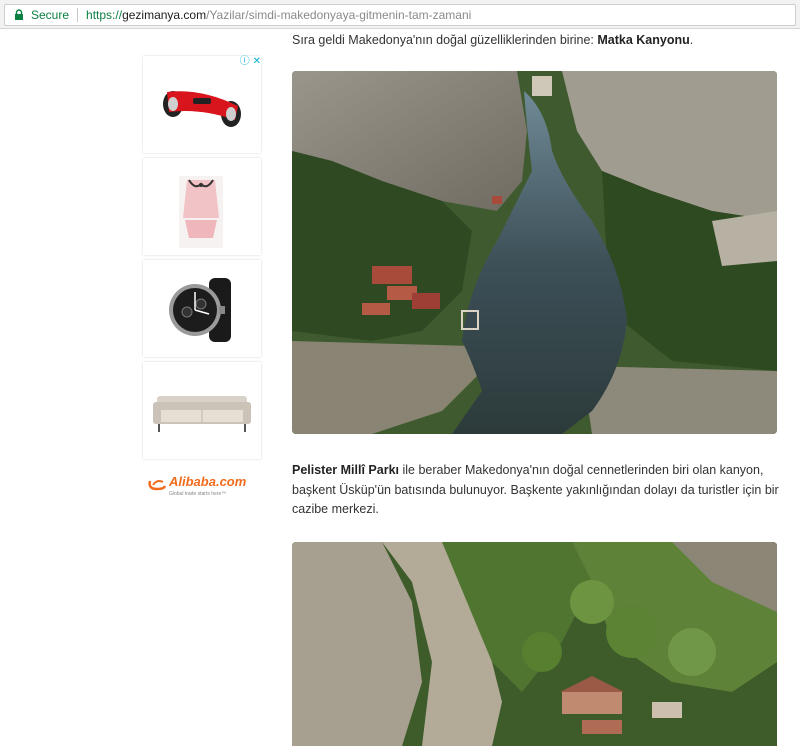  What do you see at coordinates (208, 481) in the screenshot?
I see `alibaba-wordmark: Alibaba.com` at bounding box center [208, 481].